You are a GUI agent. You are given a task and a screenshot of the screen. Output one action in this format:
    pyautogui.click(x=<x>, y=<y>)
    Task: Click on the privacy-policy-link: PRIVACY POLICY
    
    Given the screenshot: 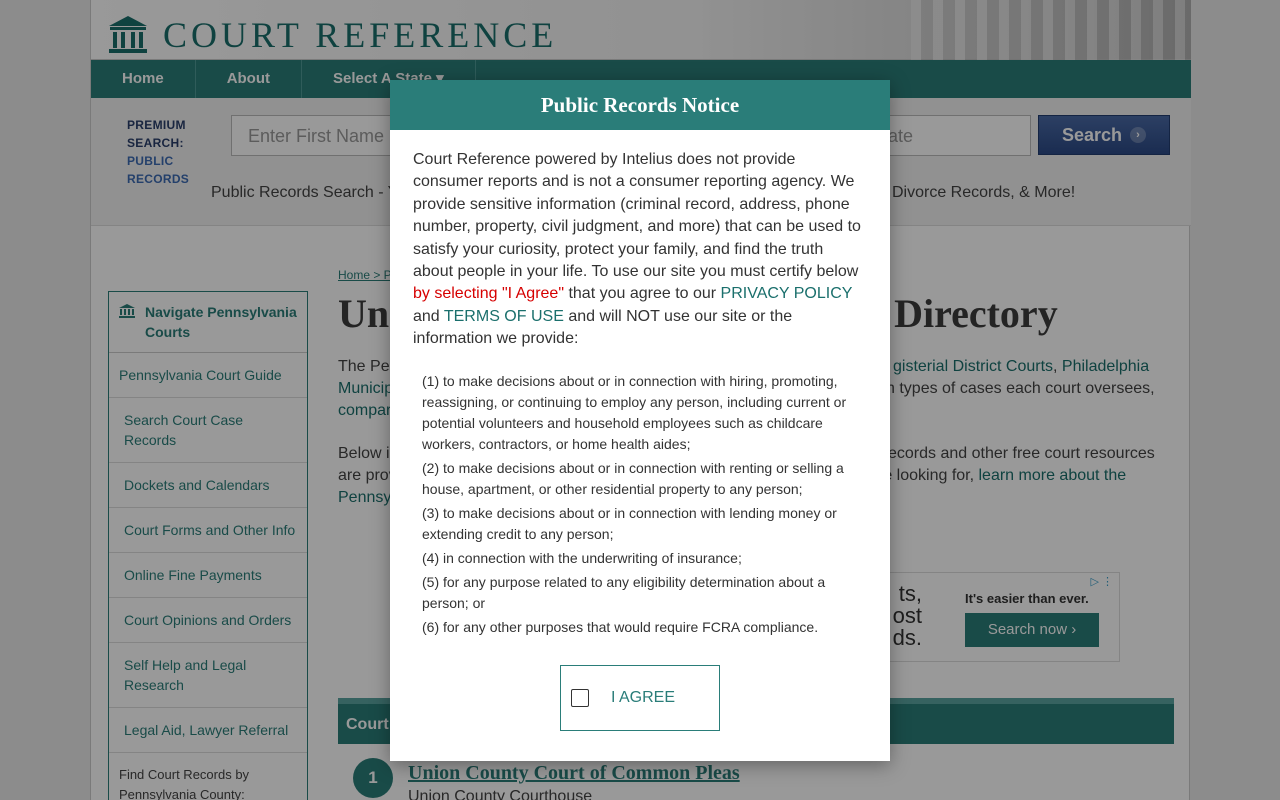 What is the action you would take?
    pyautogui.click(x=787, y=293)
    